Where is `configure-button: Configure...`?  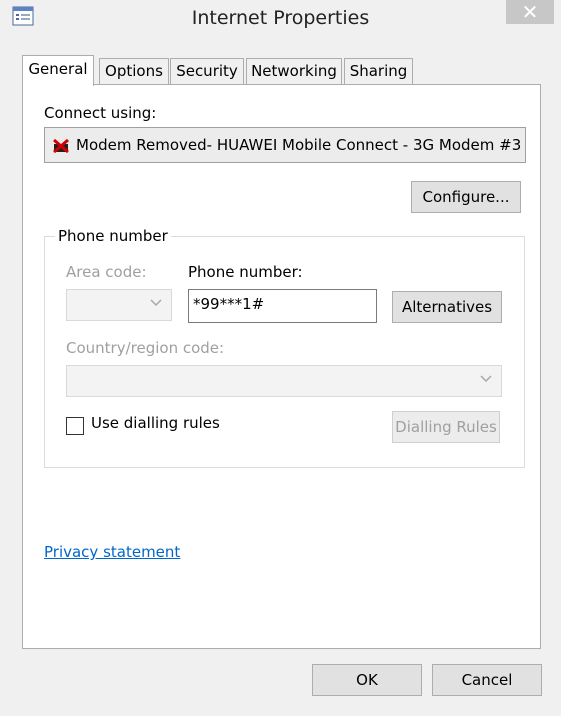
configure-button: Configure... is located at coordinates (466, 197).